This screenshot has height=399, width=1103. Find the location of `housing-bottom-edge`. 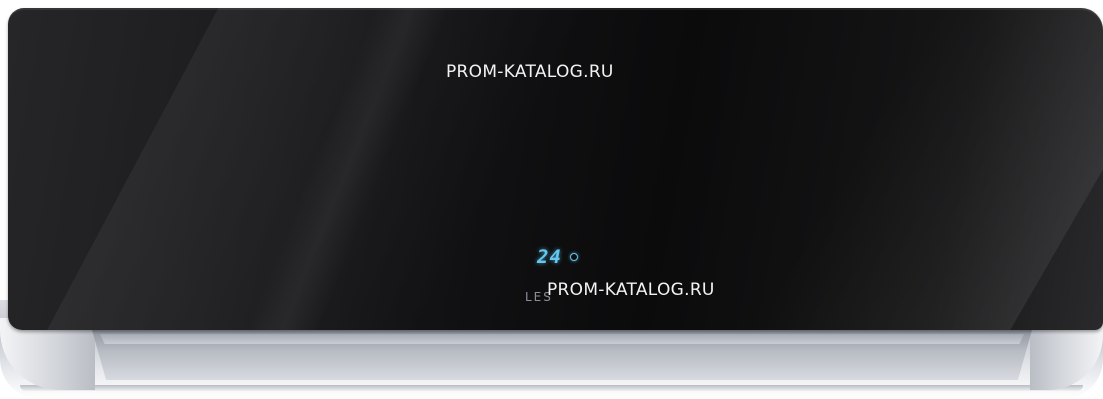

housing-bottom-edge is located at coordinates (551, 388).